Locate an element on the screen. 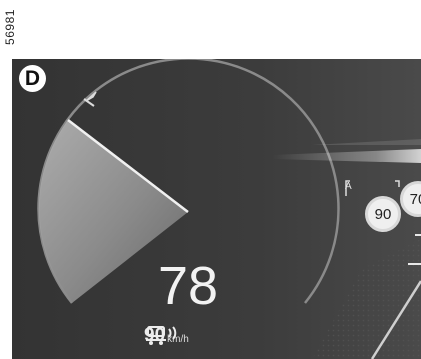  figure-reference-text: 56981 is located at coordinates (9, 27).